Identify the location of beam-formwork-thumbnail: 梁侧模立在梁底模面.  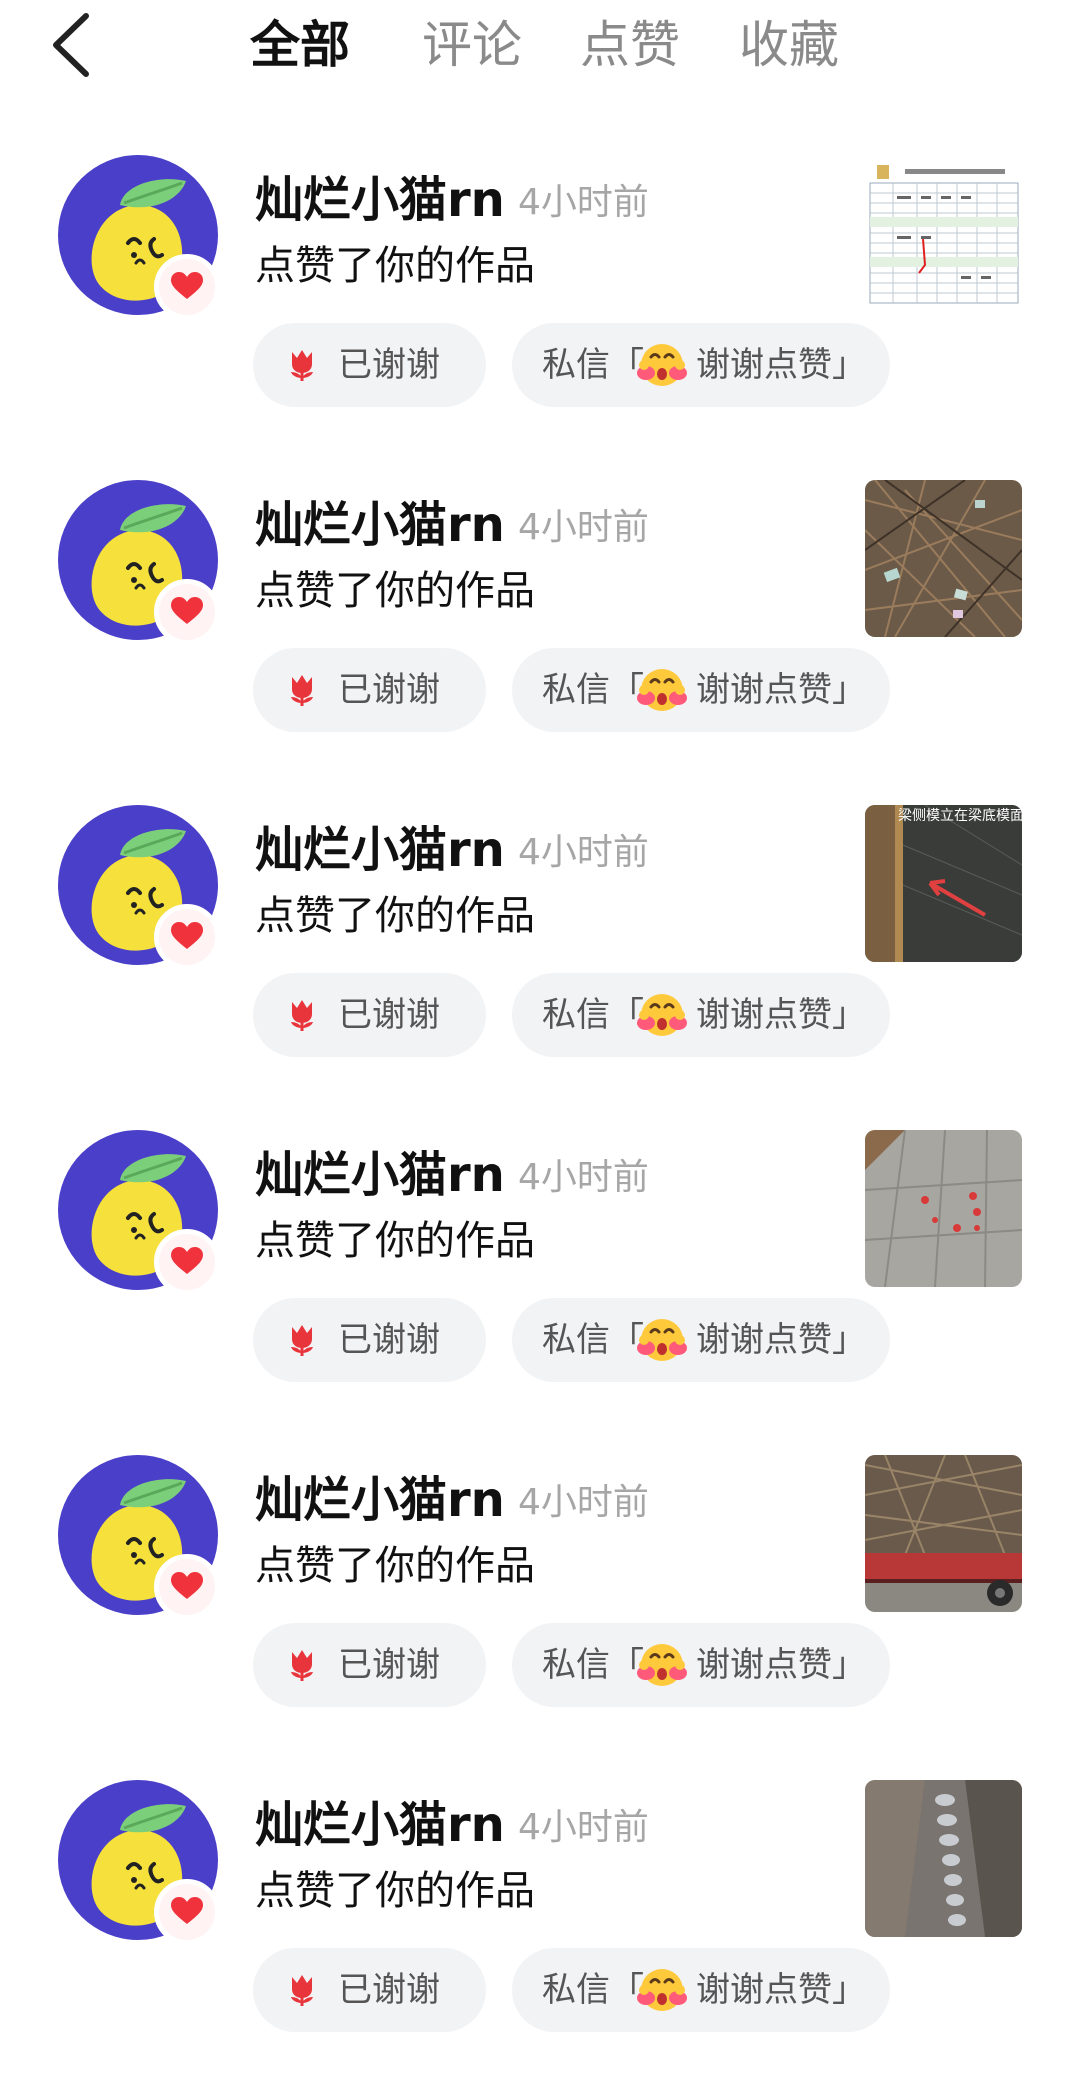
(943, 883).